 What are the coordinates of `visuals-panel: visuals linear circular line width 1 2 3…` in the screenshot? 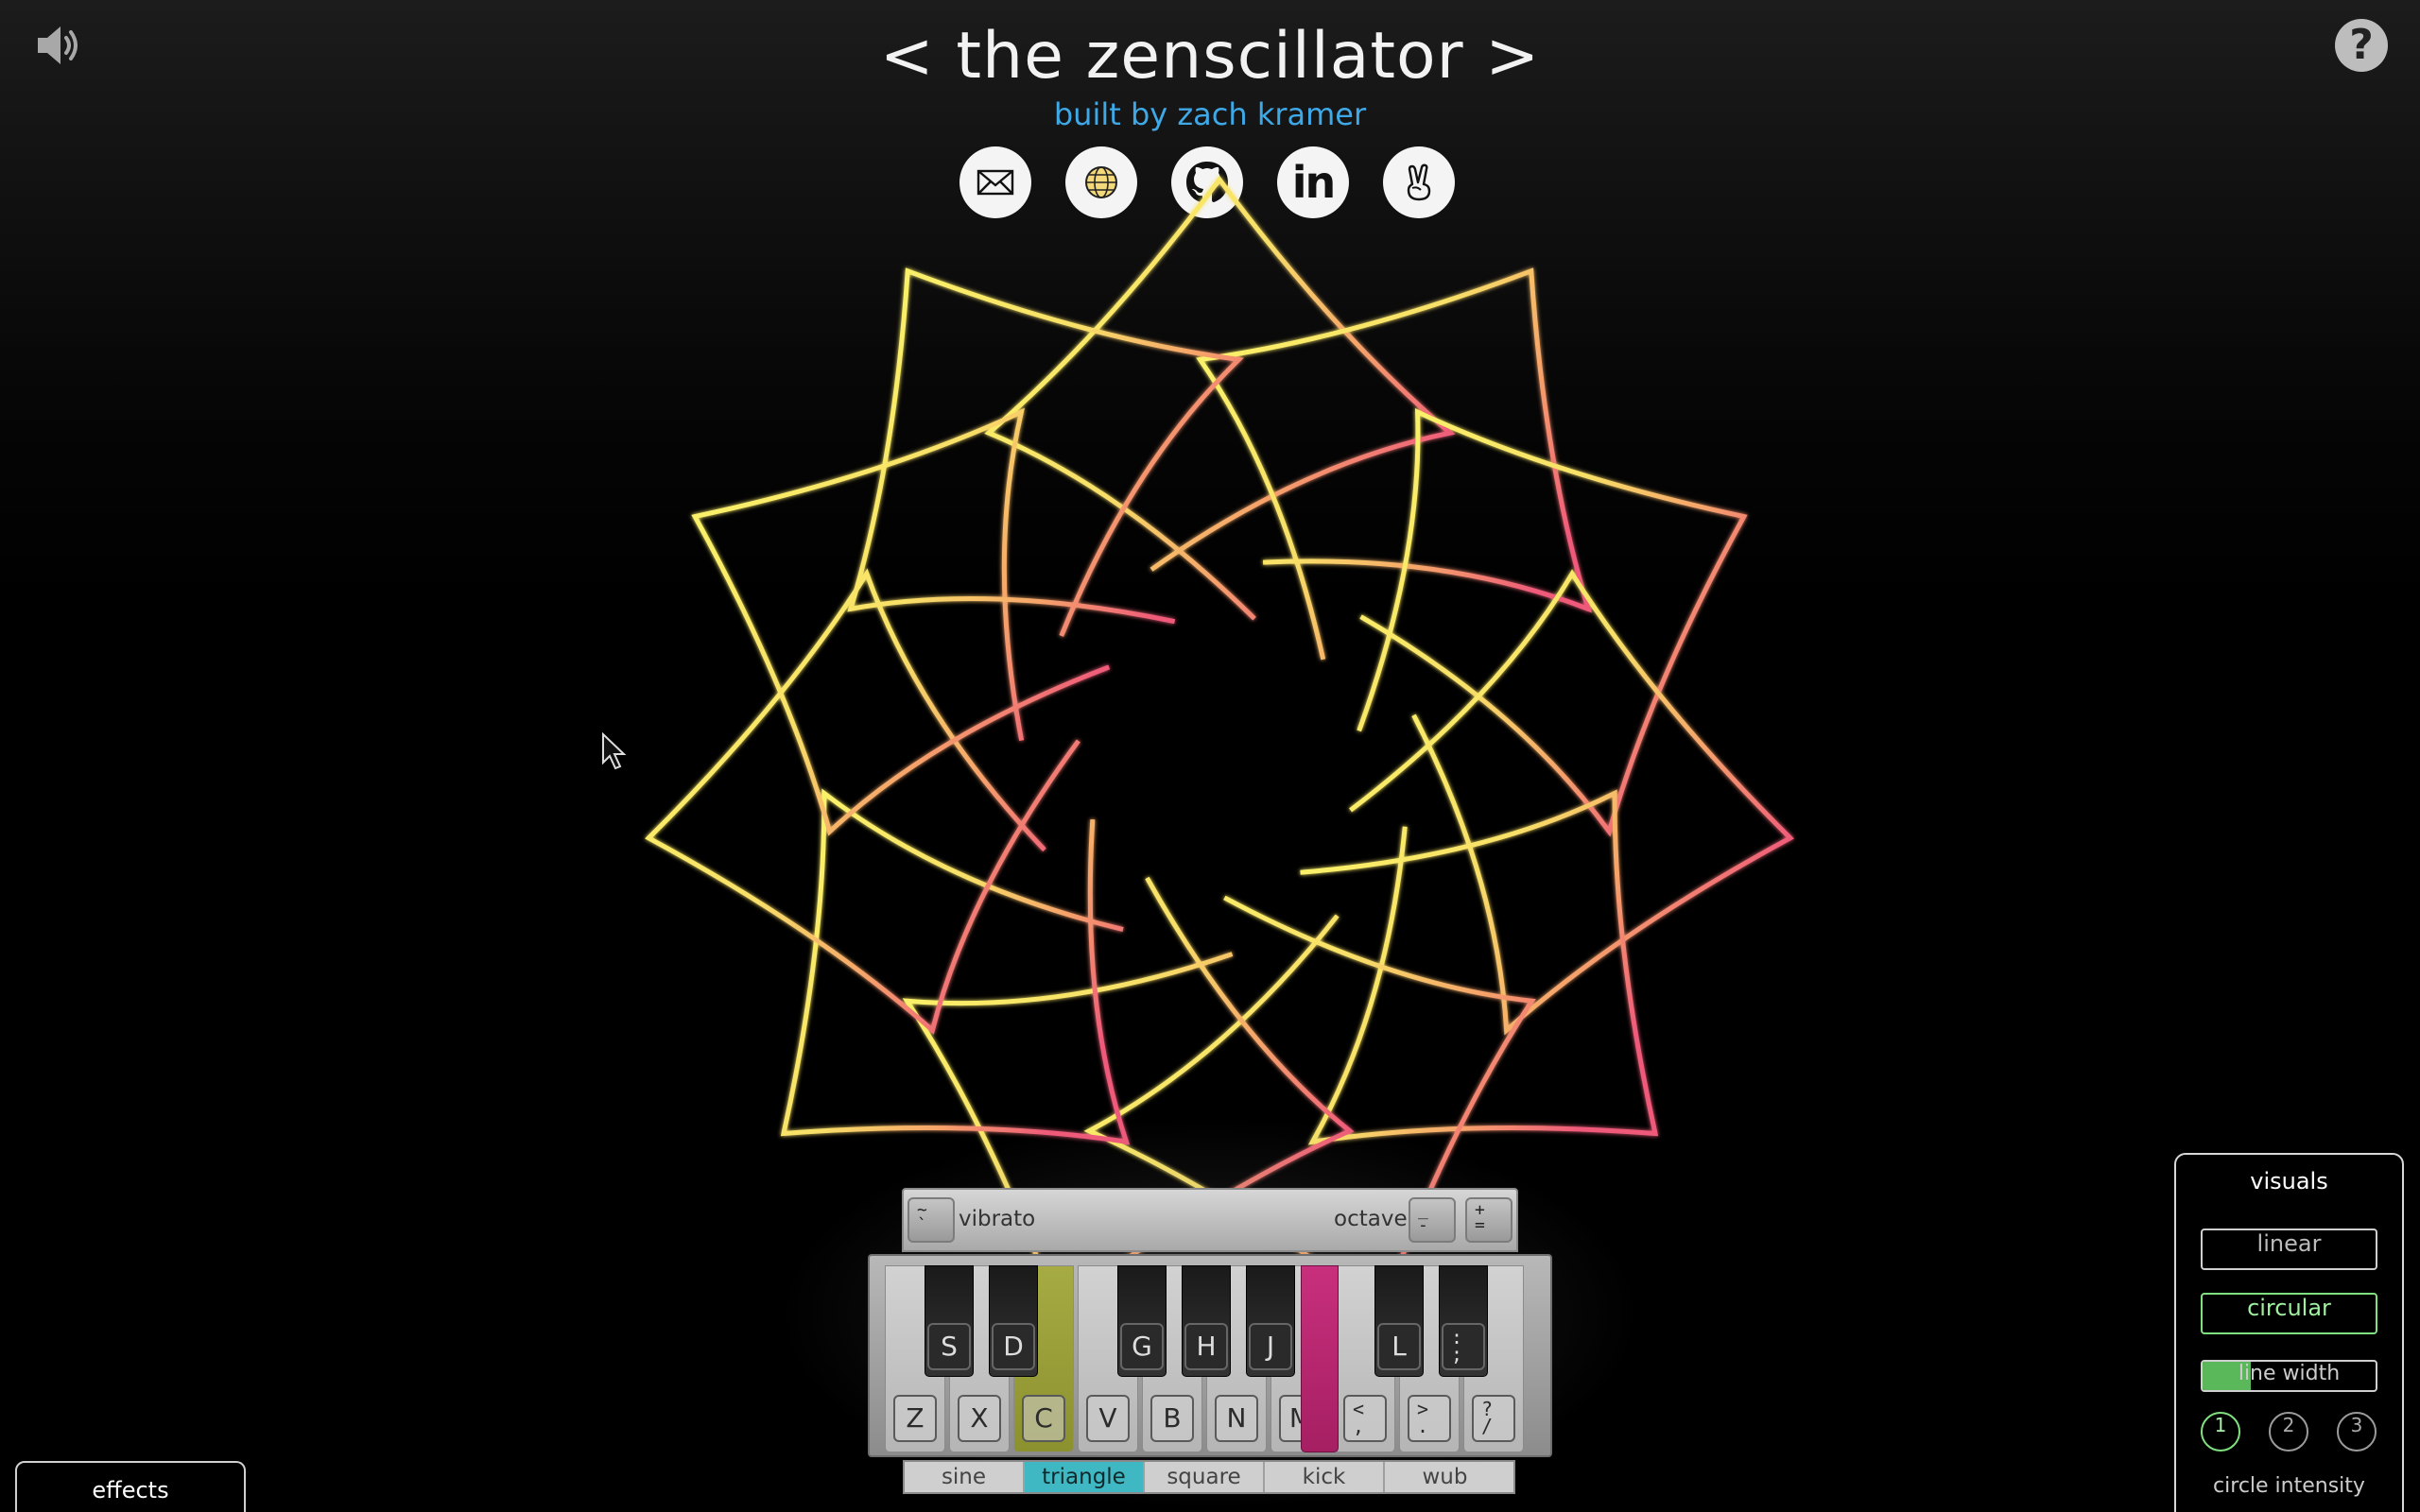 It's located at (2289, 1332).